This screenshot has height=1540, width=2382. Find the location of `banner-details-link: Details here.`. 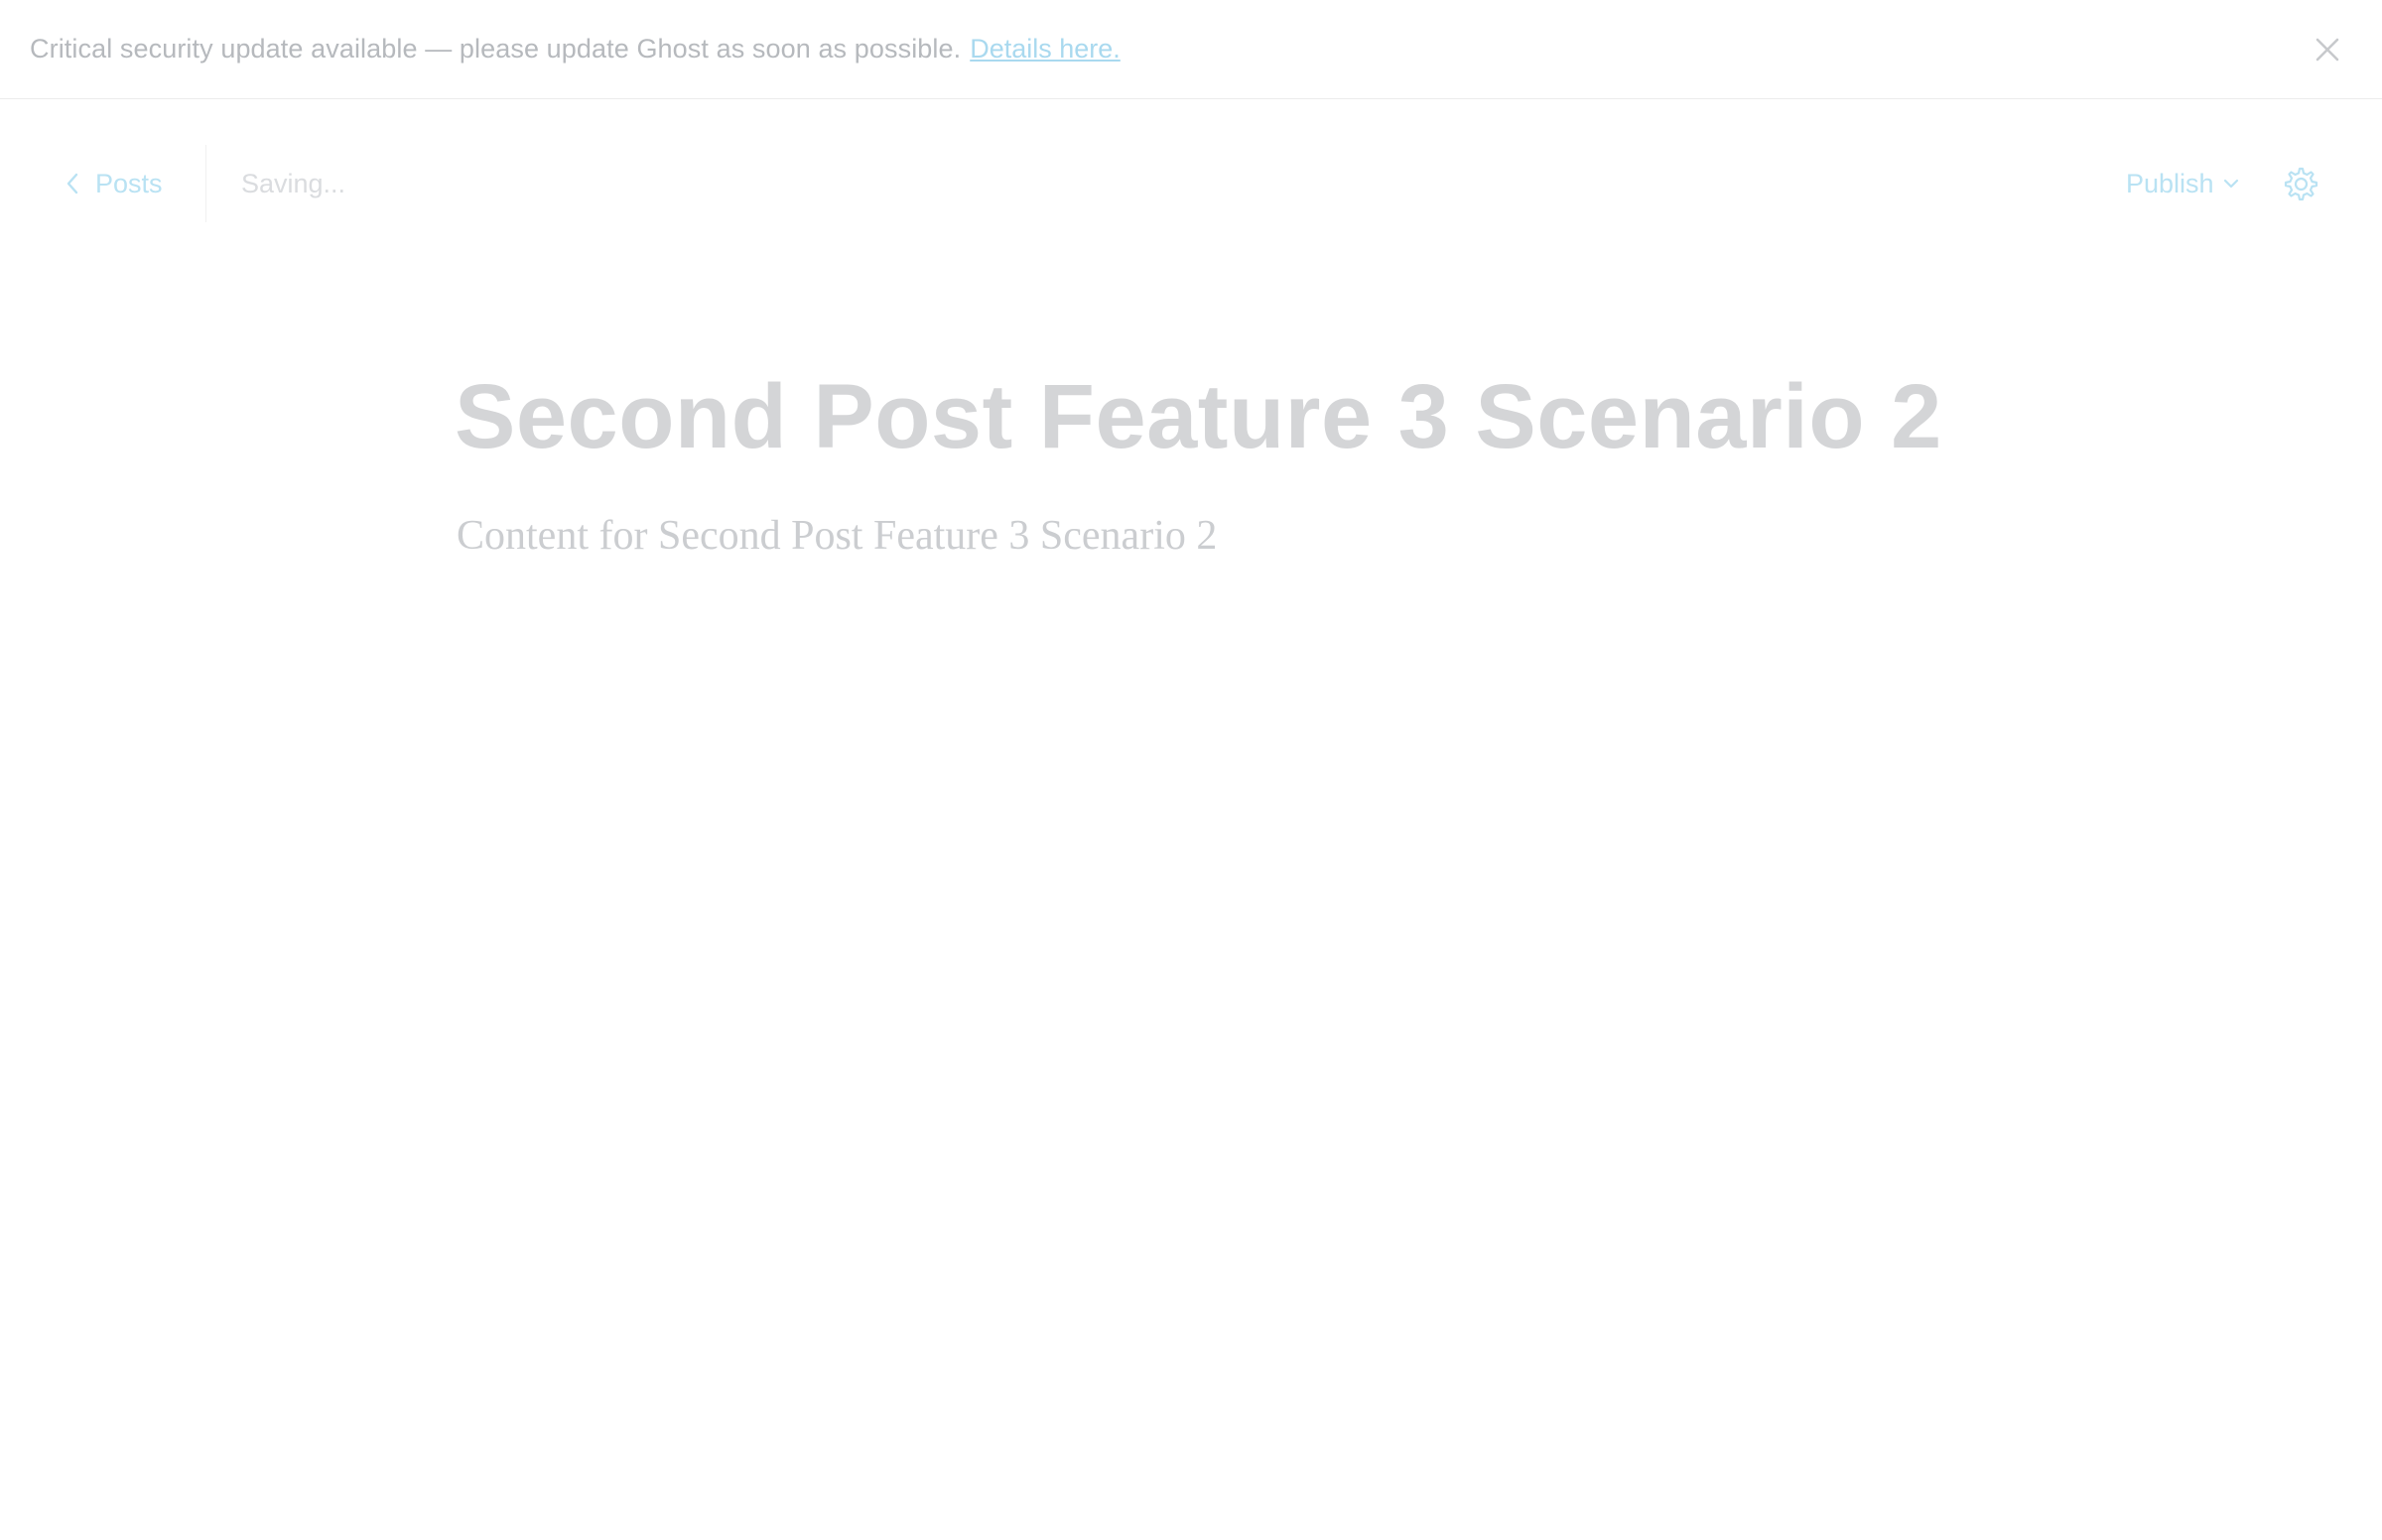

banner-details-link: Details here. is located at coordinates (1045, 49).